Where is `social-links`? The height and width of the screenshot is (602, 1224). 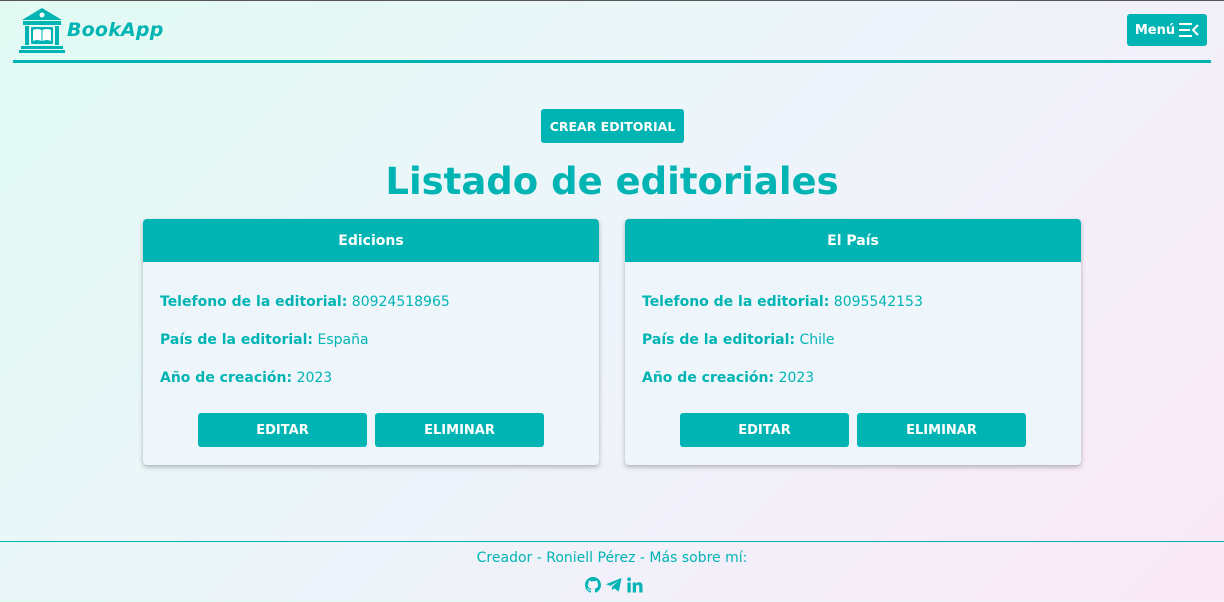 social-links is located at coordinates (614, 585).